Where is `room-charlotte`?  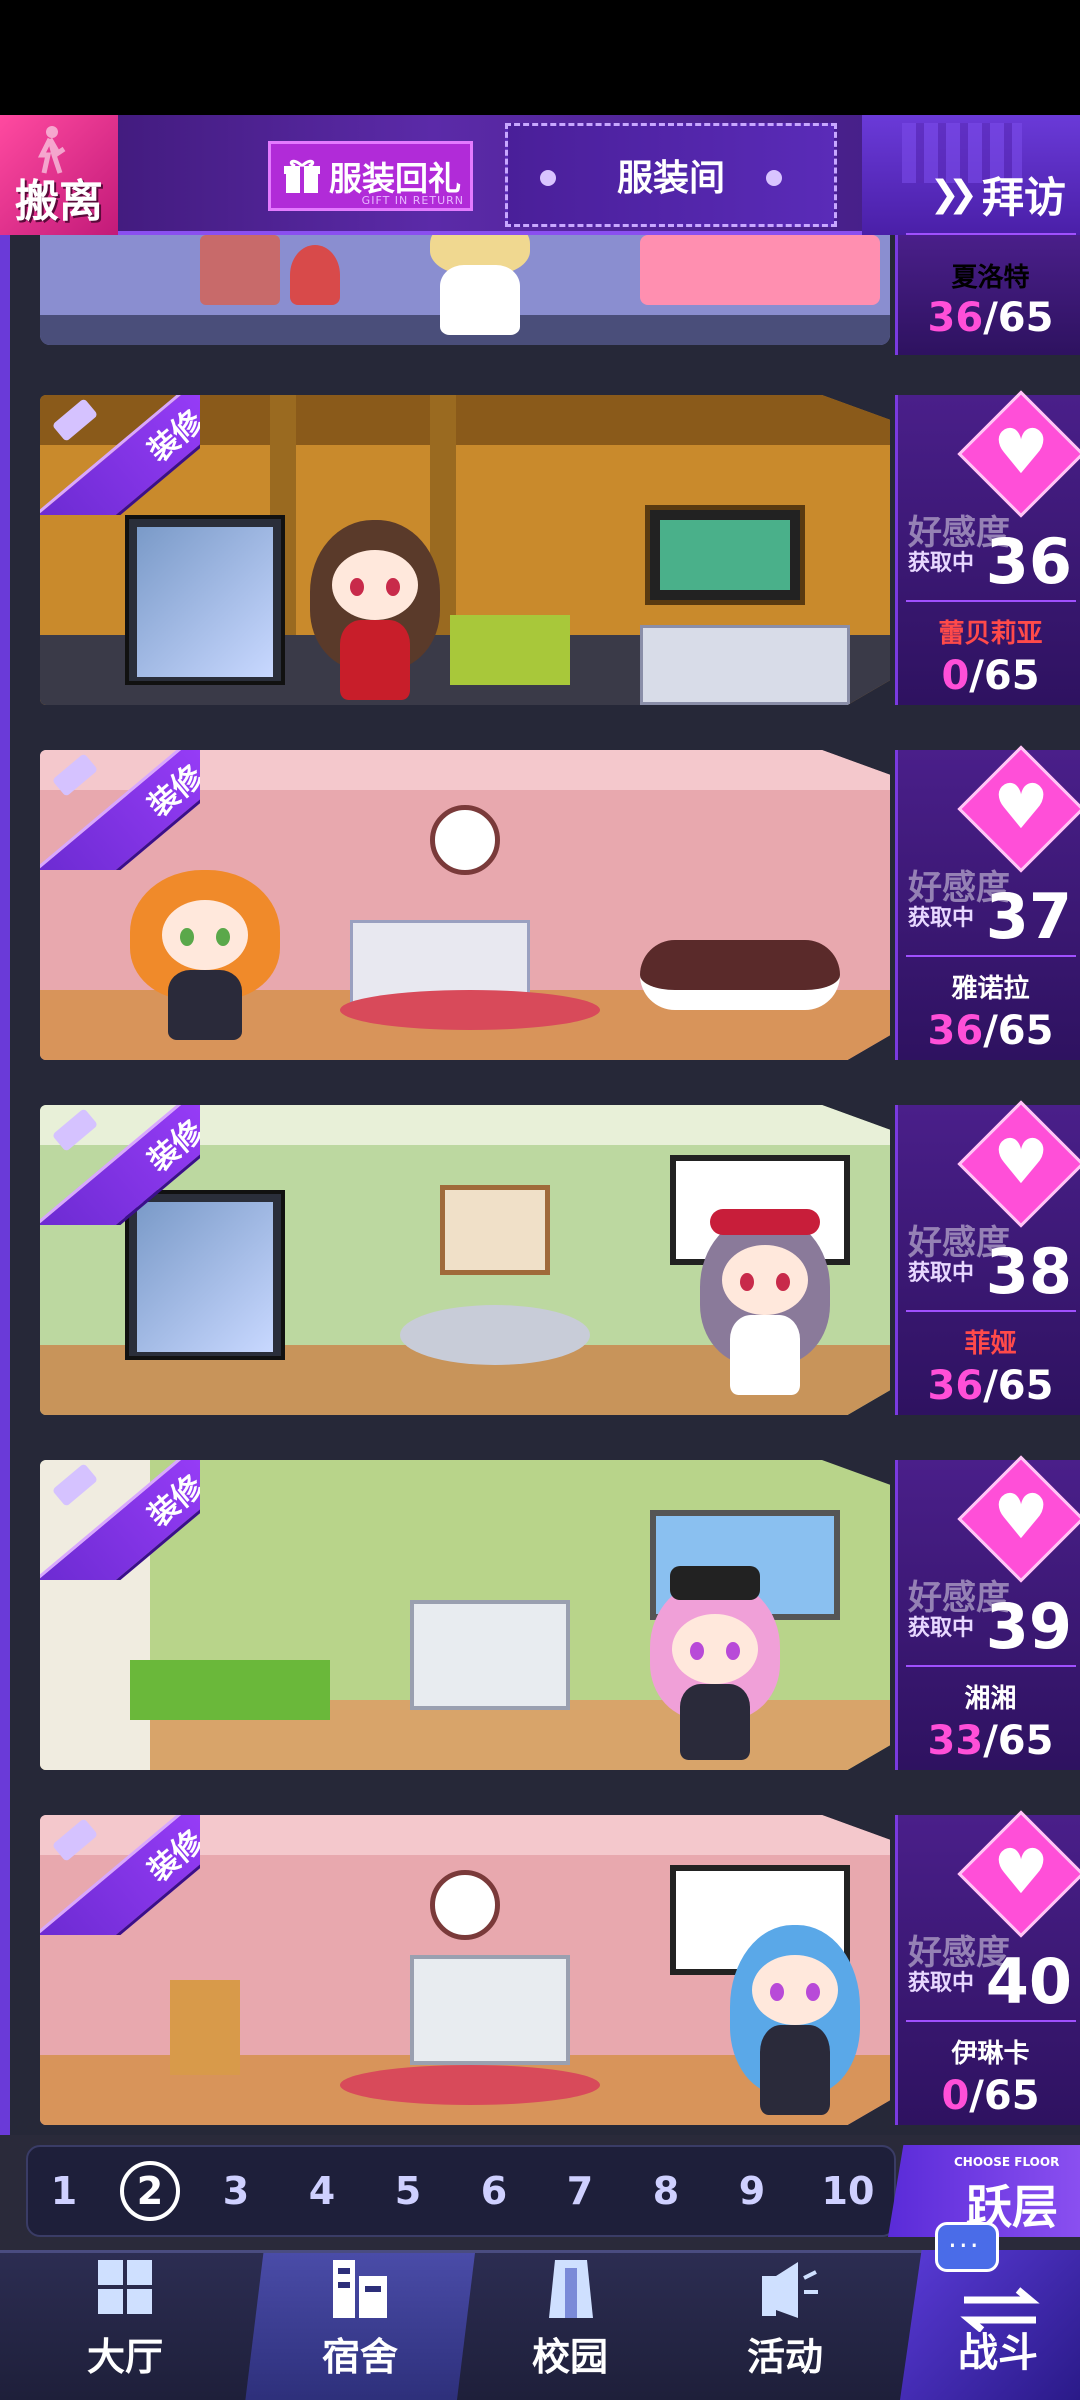
room-charlotte is located at coordinates (465, 290).